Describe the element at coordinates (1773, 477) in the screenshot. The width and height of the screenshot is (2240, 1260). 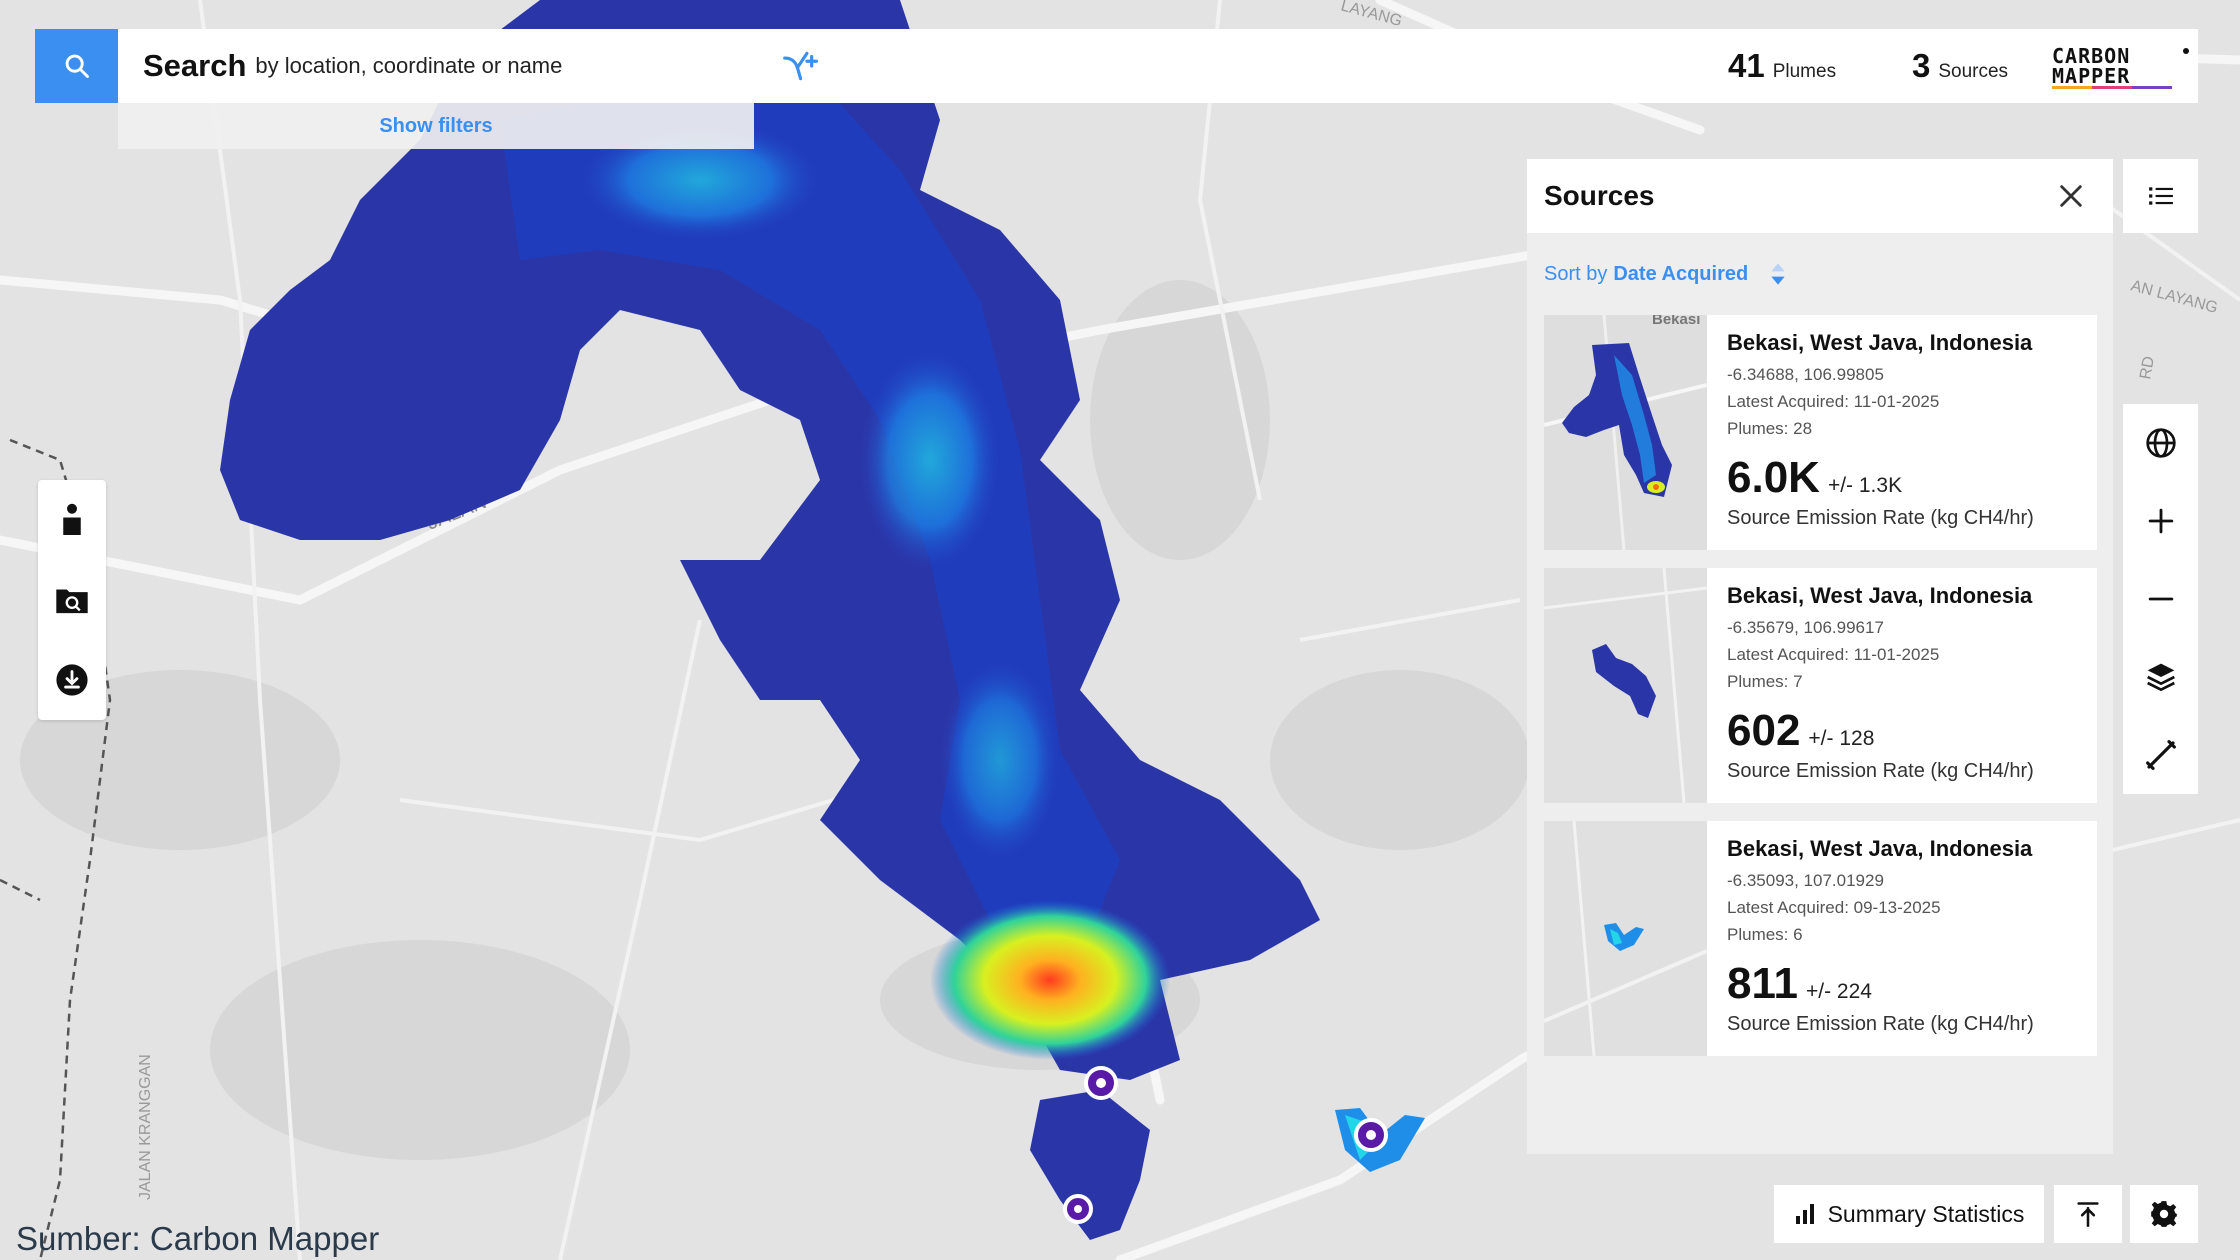
I see `emission-rate: 6.0K` at that location.